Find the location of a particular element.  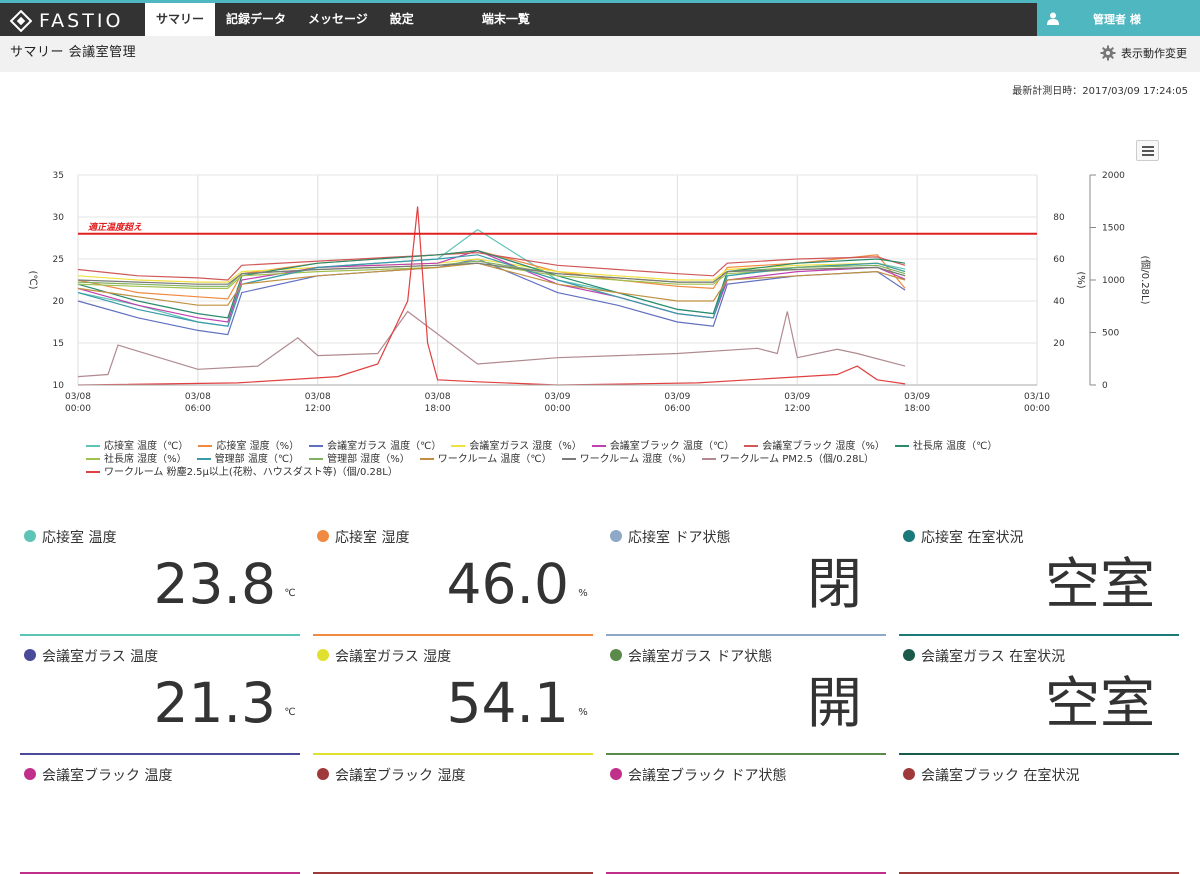

nav-devices: 端末一覧 is located at coordinates (506, 19).